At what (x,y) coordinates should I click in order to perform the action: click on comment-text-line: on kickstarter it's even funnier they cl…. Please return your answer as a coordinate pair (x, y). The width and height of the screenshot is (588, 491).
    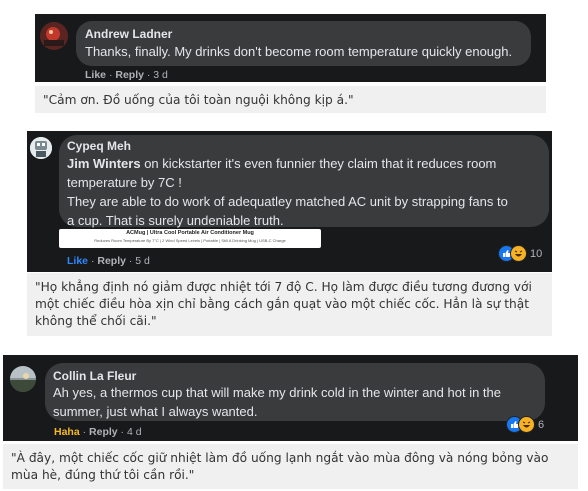
    Looking at the image, I should click on (318, 163).